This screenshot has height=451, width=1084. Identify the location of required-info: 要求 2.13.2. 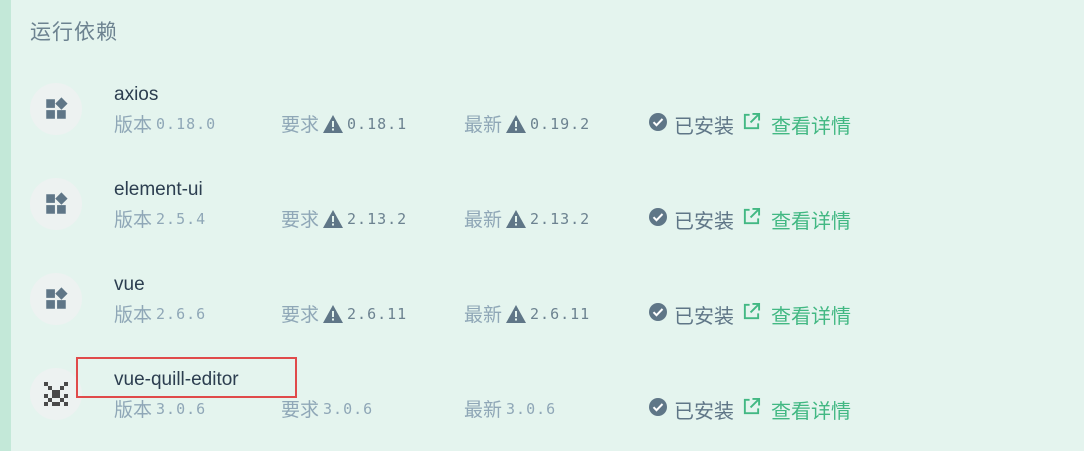
(344, 218).